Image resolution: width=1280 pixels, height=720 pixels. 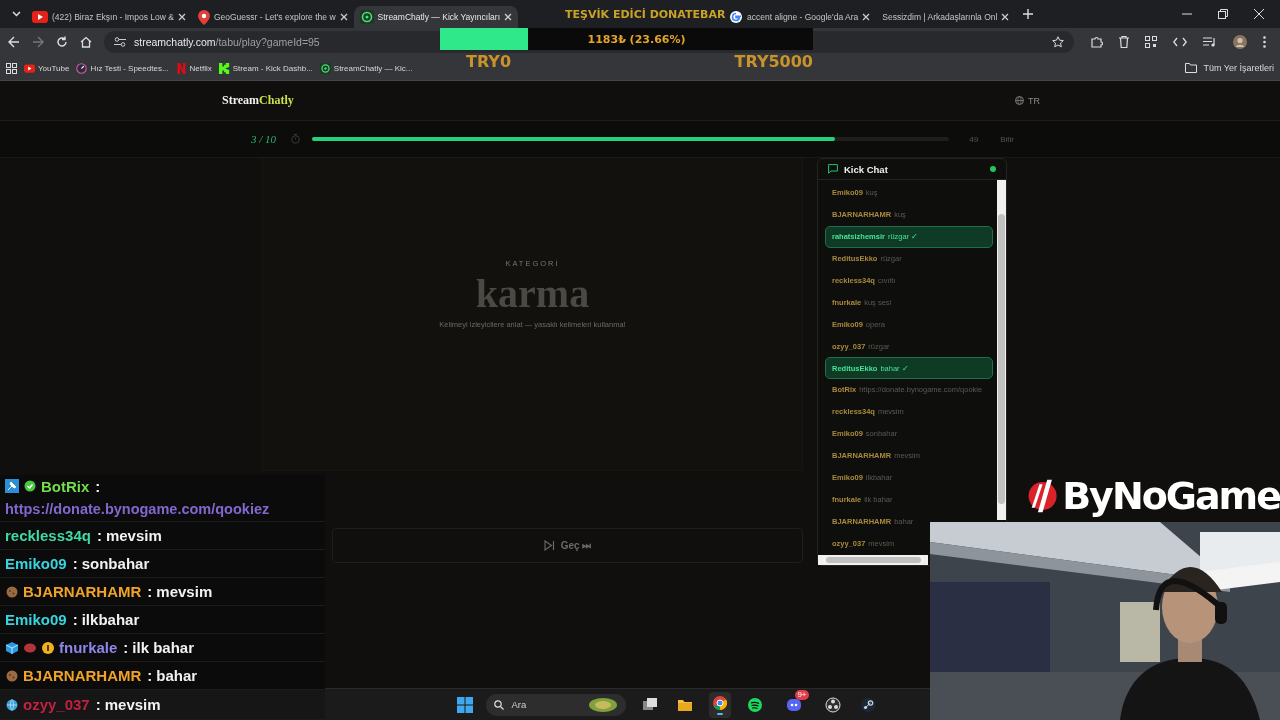 I want to click on chat-username: BotRix, so click(x=65, y=486).